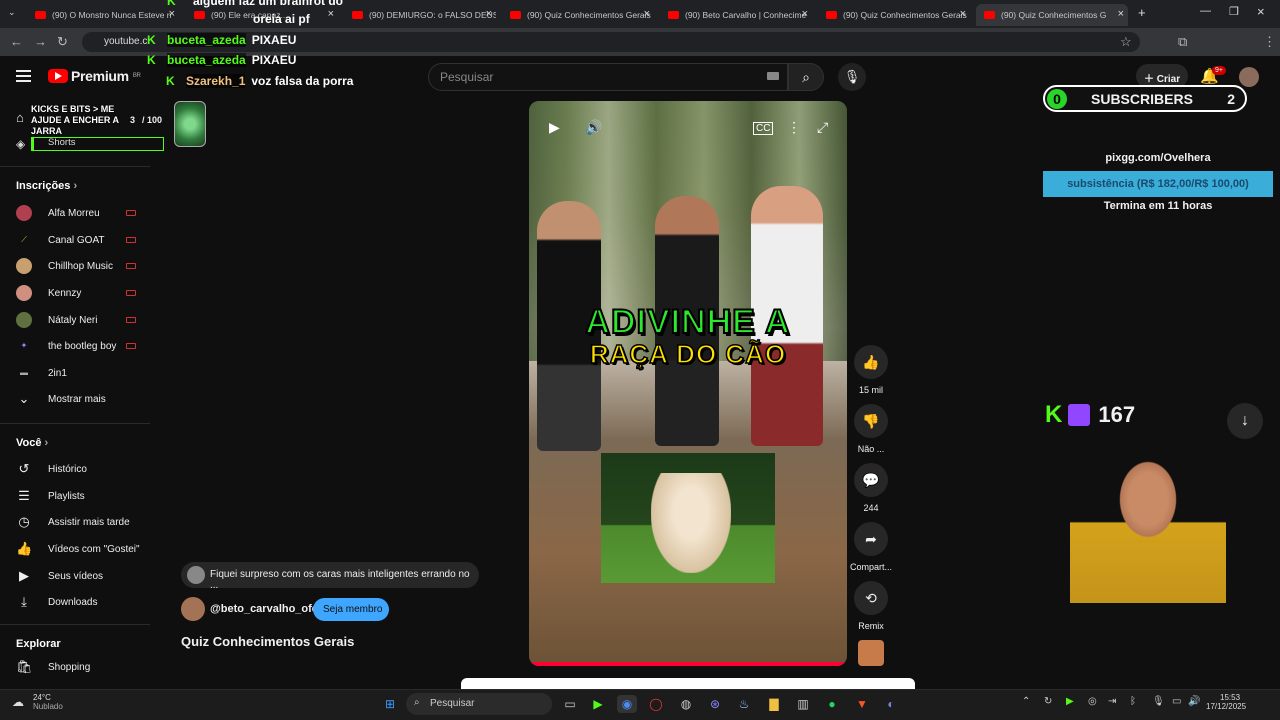  What do you see at coordinates (1176, 701) in the screenshot?
I see `network-icon: ▭` at bounding box center [1176, 701].